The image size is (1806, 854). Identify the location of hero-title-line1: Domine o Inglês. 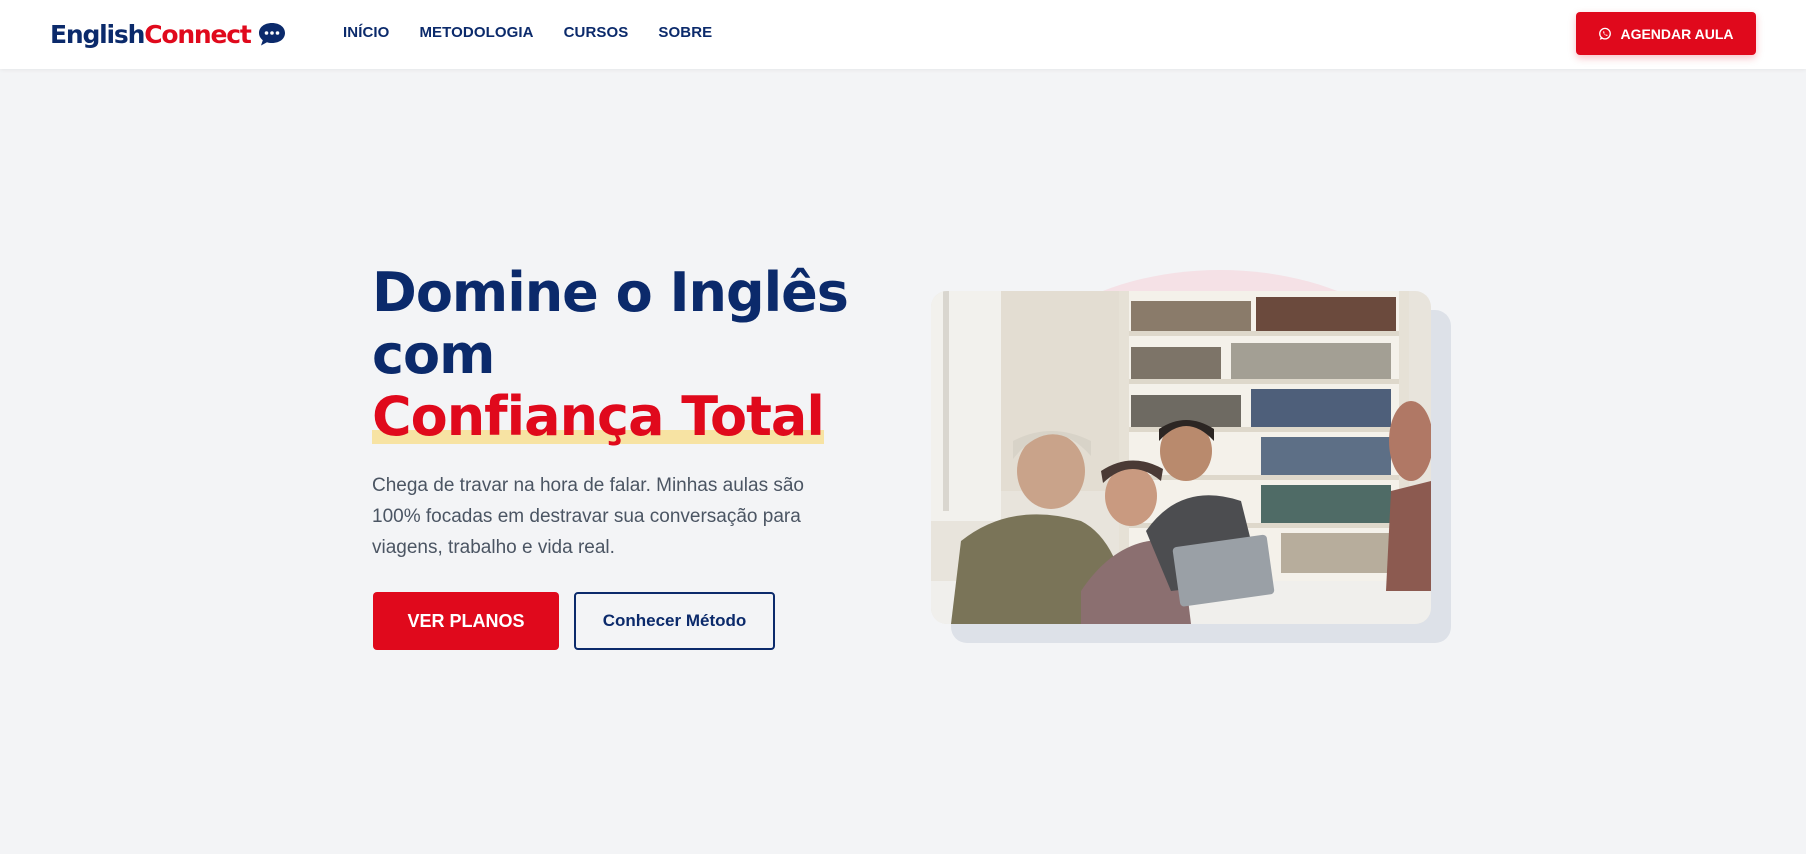
(610, 292).